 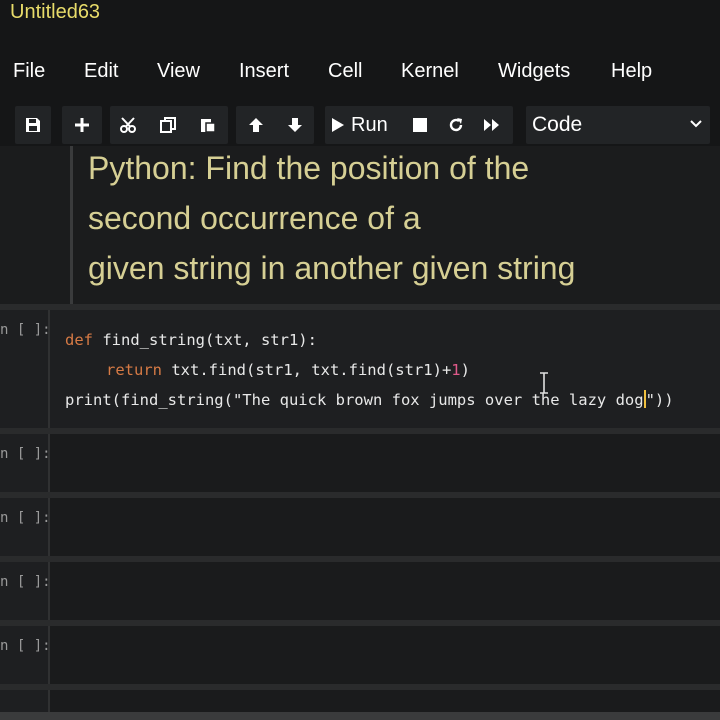 I want to click on restart-run-all-button, so click(x=492, y=125).